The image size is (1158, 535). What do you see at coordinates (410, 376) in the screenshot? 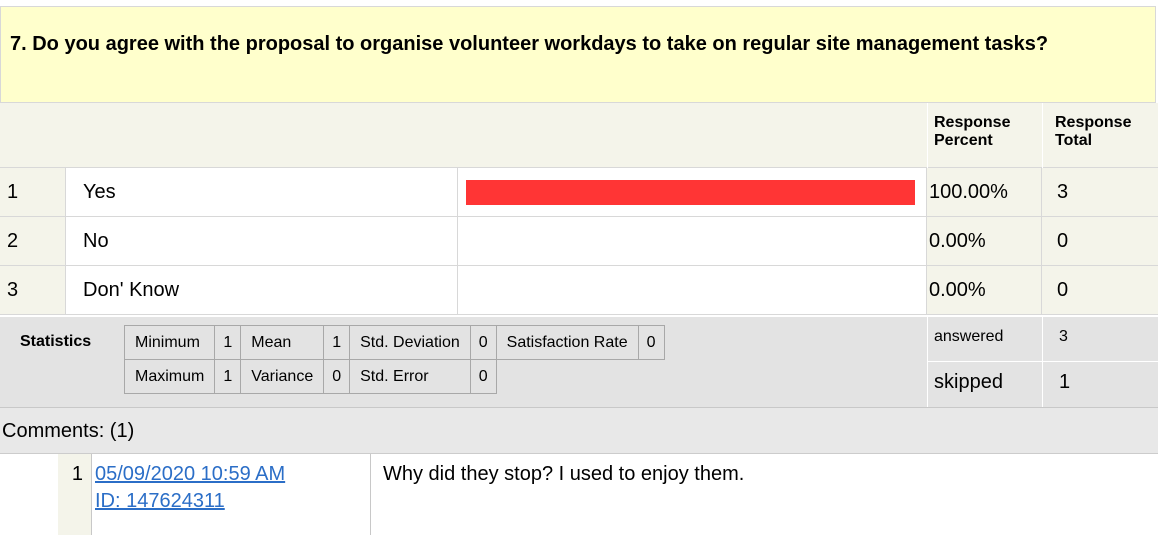
I see `std-error-label: Std. Error` at bounding box center [410, 376].